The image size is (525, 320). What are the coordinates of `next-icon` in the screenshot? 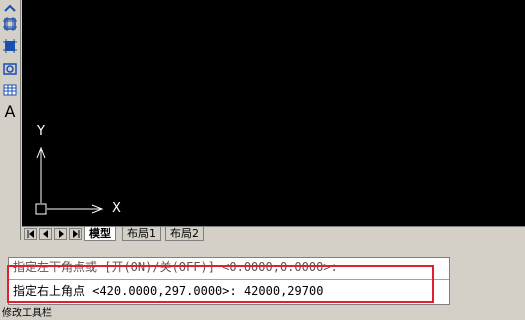 It's located at (60, 234).